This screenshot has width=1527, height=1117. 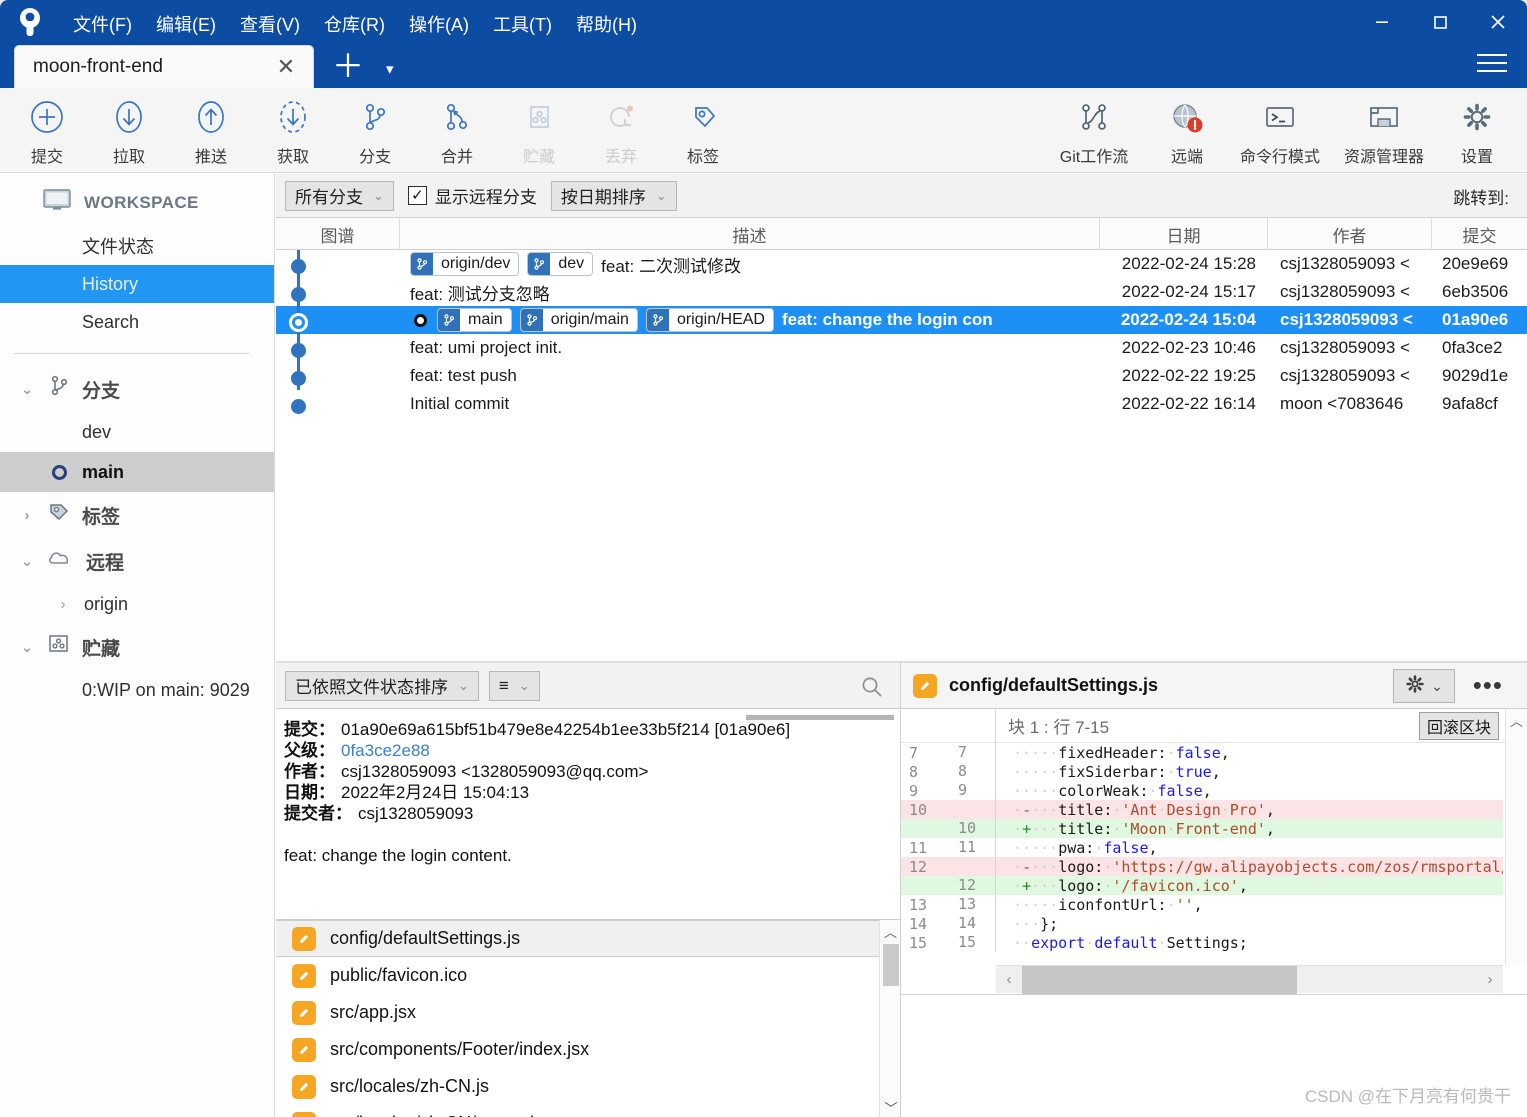 I want to click on sidebar-branch-main: main, so click(x=137, y=472).